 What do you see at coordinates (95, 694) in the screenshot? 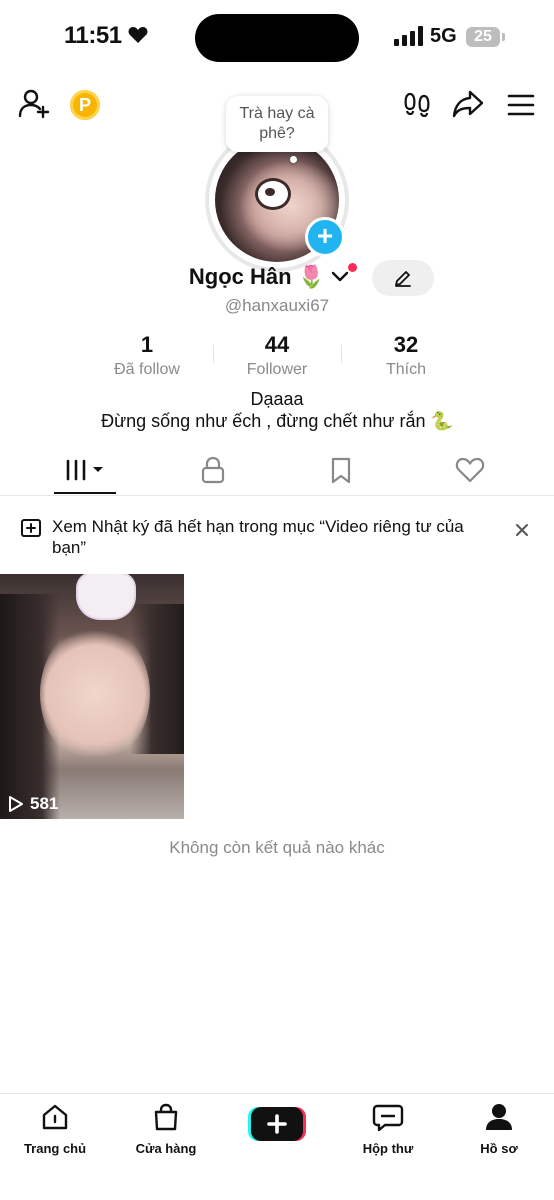
I see `thumbnail-subject` at bounding box center [95, 694].